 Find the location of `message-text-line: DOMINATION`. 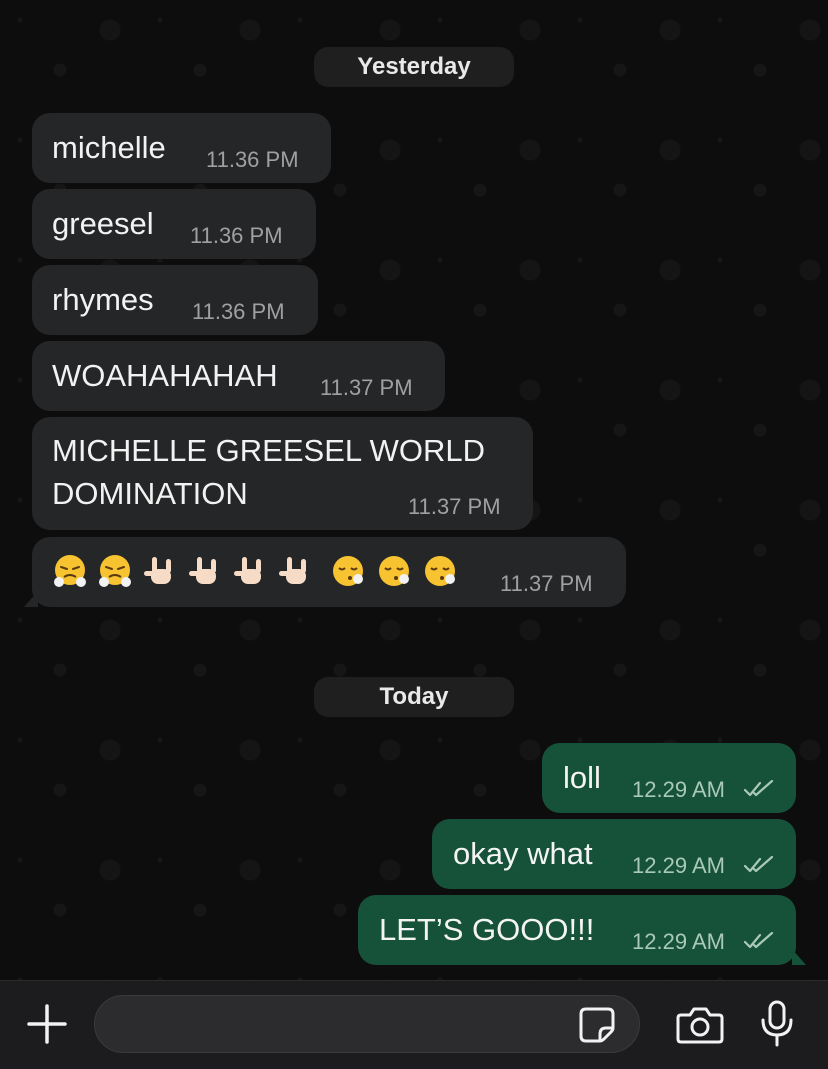

message-text-line: DOMINATION is located at coordinates (150, 493).